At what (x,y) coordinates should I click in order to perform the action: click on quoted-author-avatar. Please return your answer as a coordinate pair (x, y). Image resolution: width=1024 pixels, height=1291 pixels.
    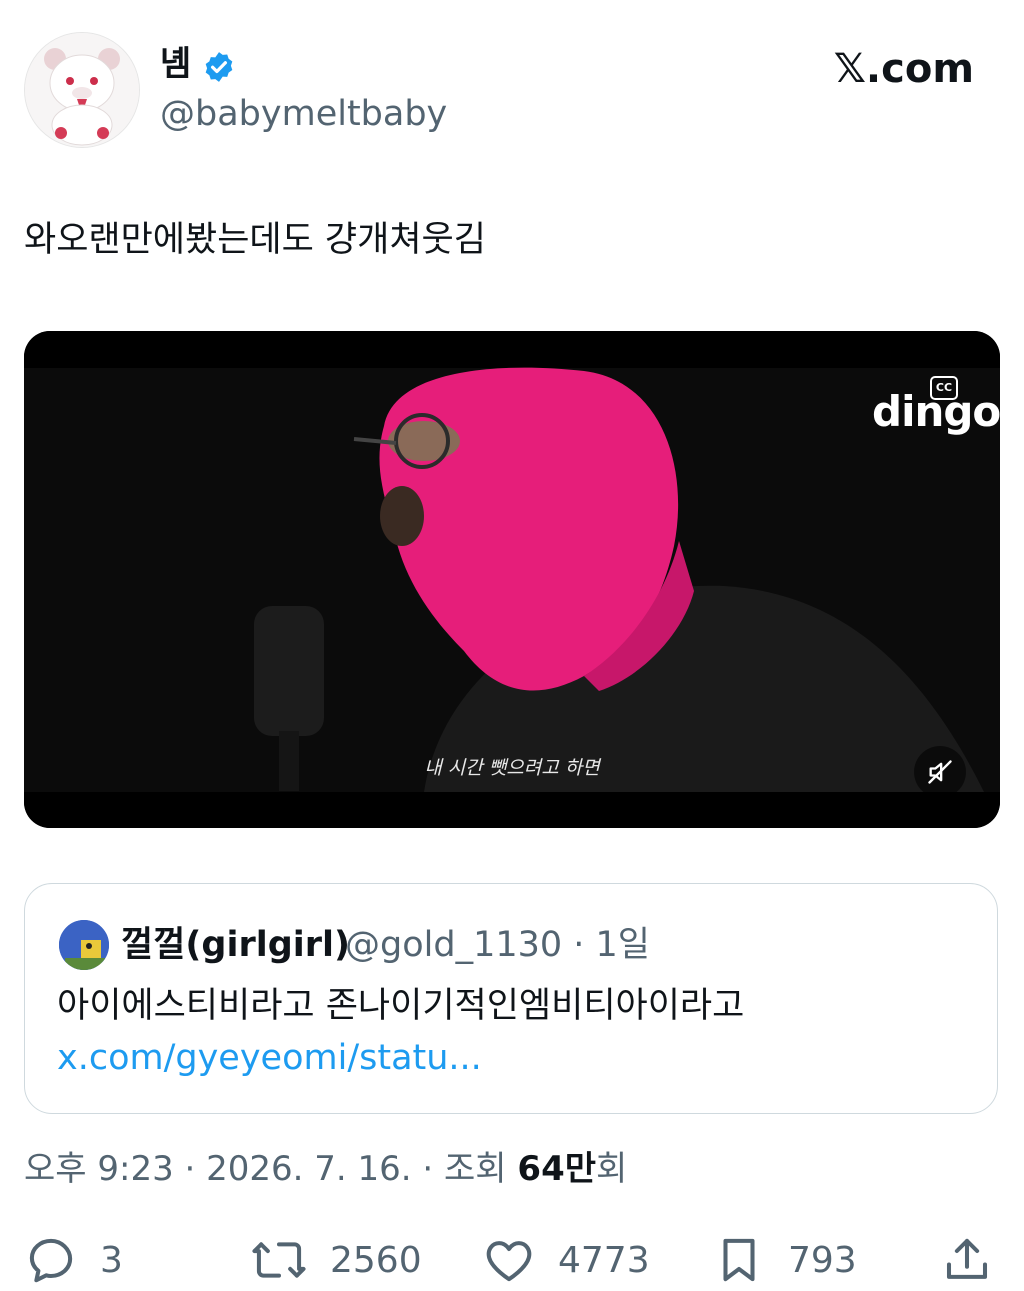
    Looking at the image, I should click on (84, 945).